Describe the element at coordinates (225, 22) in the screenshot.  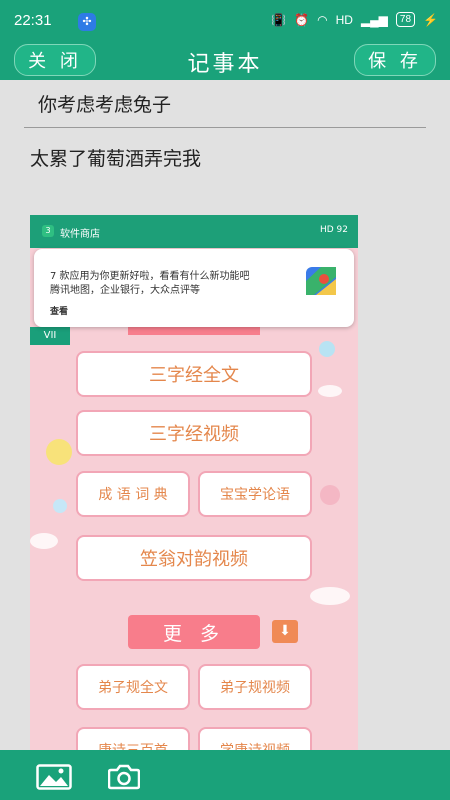
I see `status-bar: 22:31 ✣ 📳 ⏰ ◠ HD ▂▄▆ 78 ⚡` at that location.